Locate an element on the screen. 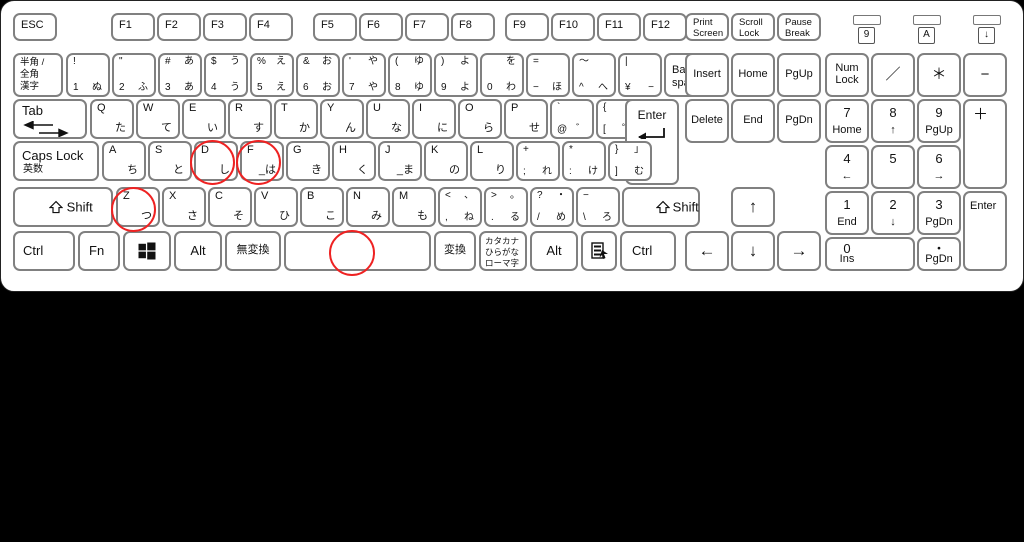  key-hankaku-zenkaku: 半角 / 全角 漢字 is located at coordinates (38, 75).